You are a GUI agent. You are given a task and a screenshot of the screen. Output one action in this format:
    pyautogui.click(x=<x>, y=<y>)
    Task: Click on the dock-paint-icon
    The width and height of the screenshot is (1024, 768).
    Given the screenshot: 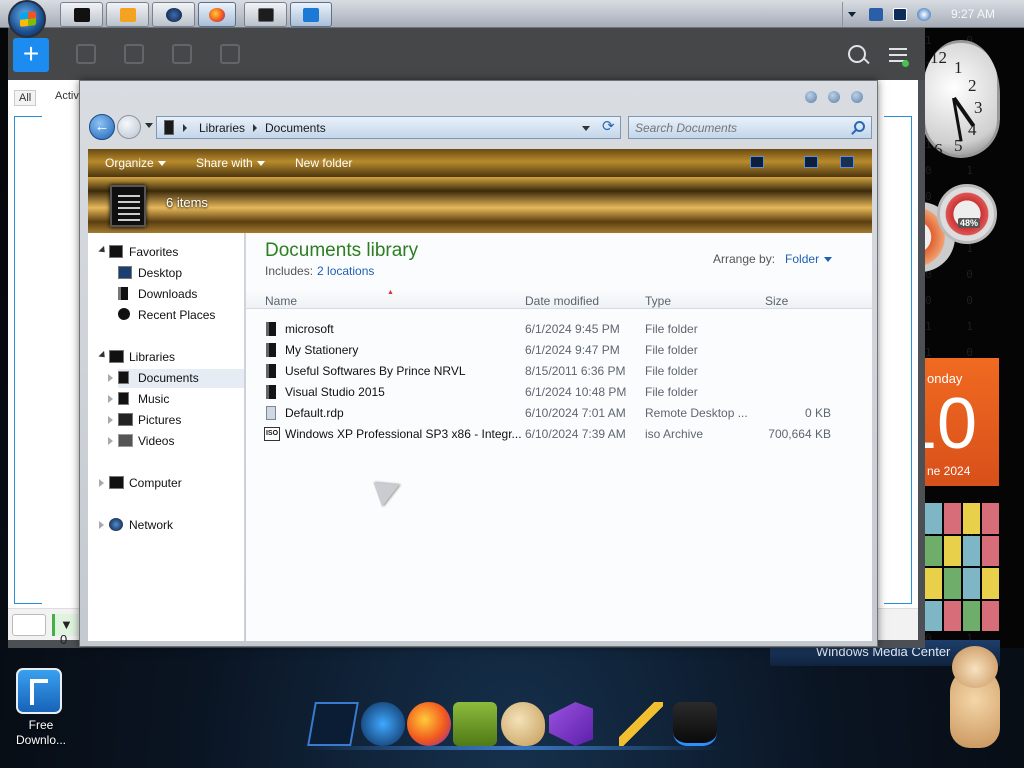 What is the action you would take?
    pyautogui.click(x=523, y=724)
    